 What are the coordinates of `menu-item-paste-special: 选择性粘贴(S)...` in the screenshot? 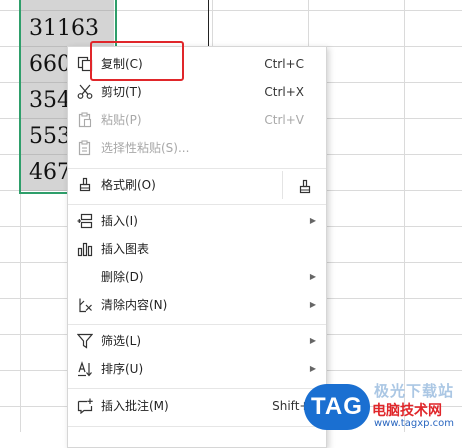 It's located at (197, 148).